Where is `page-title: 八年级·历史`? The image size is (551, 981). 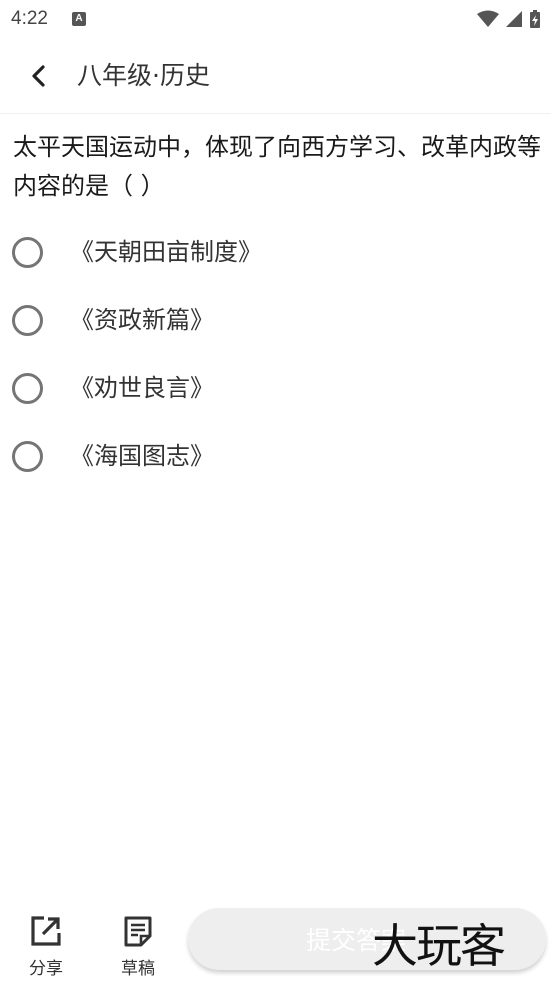
page-title: 八年级·历史 is located at coordinates (143, 75).